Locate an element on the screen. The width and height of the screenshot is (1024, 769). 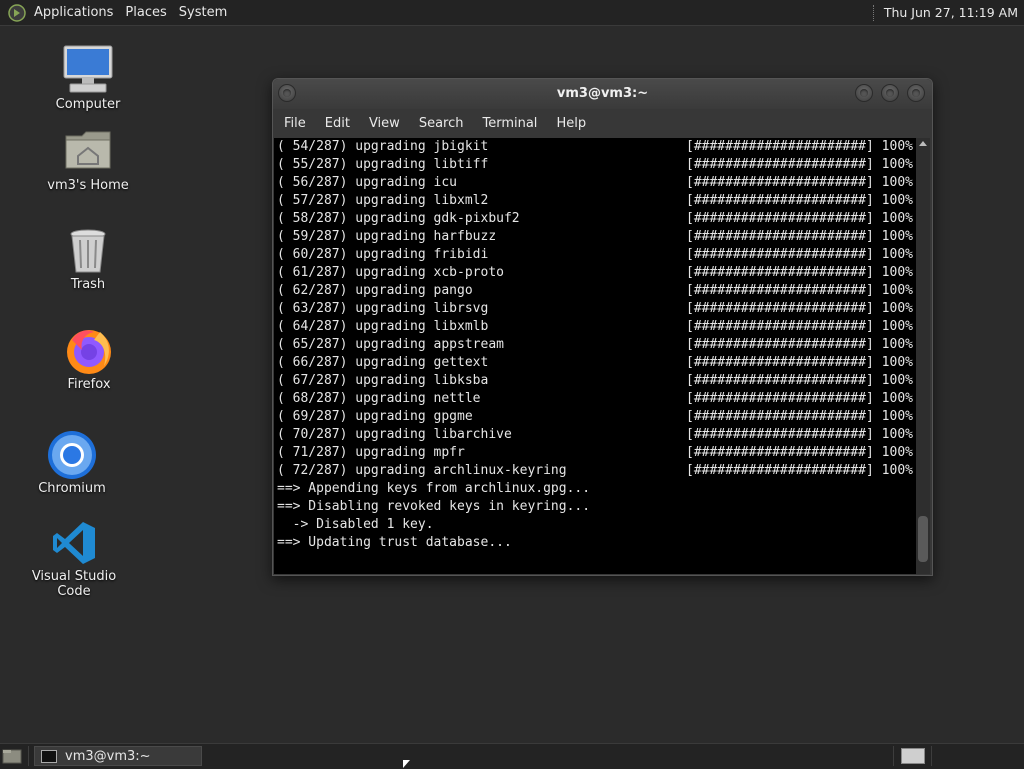
close-button is located at coordinates (916, 93).